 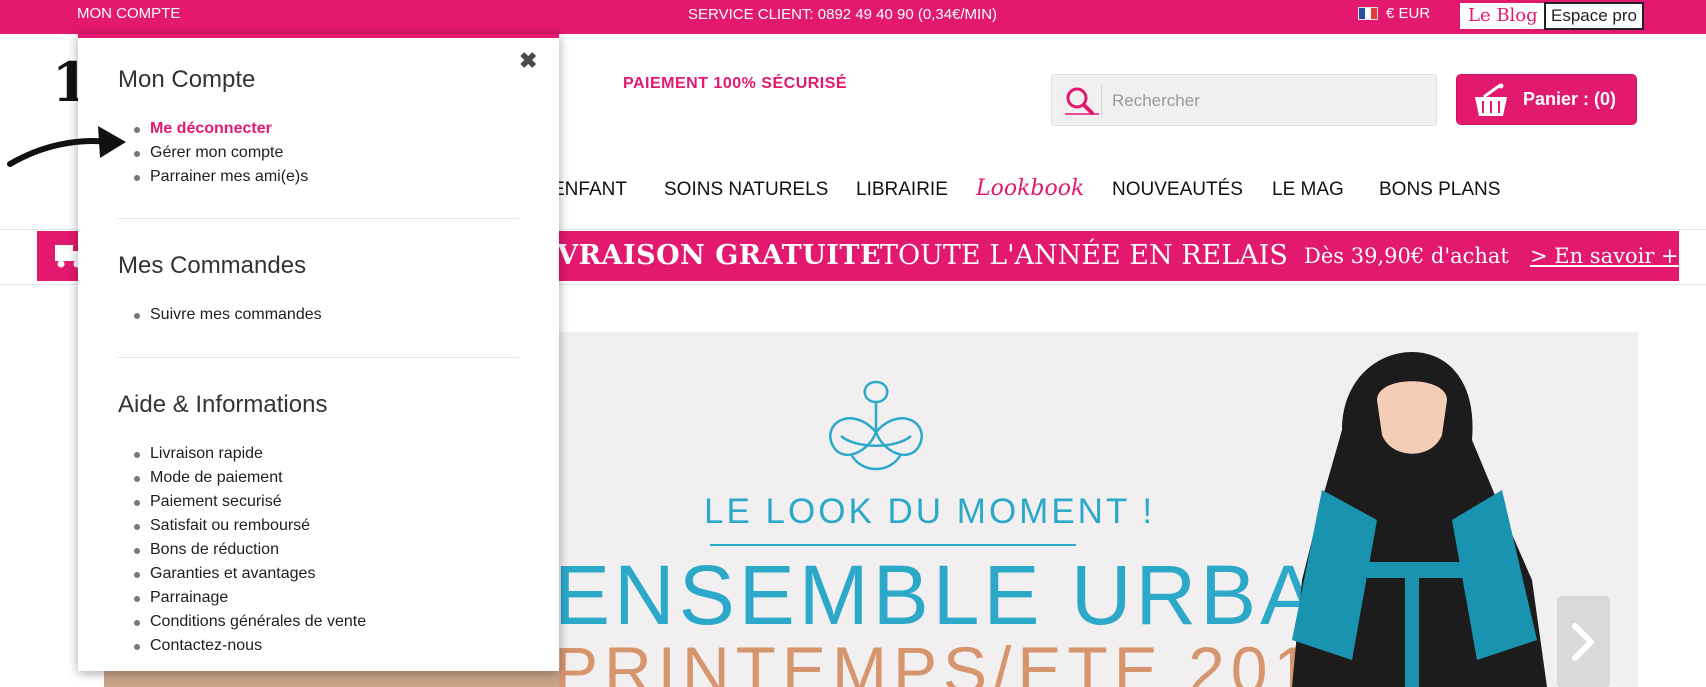 What do you see at coordinates (930, 511) in the screenshot?
I see `hero-subtitle: LE LOOK DU MOMENT !` at bounding box center [930, 511].